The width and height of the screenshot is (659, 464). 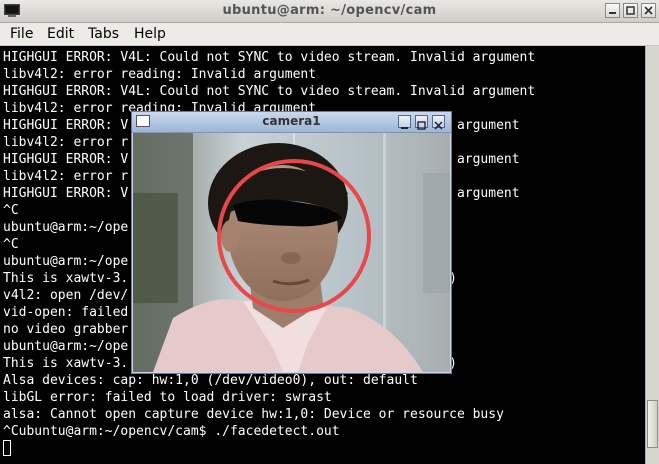 I want to click on menu-edit: Edit, so click(x=60, y=34).